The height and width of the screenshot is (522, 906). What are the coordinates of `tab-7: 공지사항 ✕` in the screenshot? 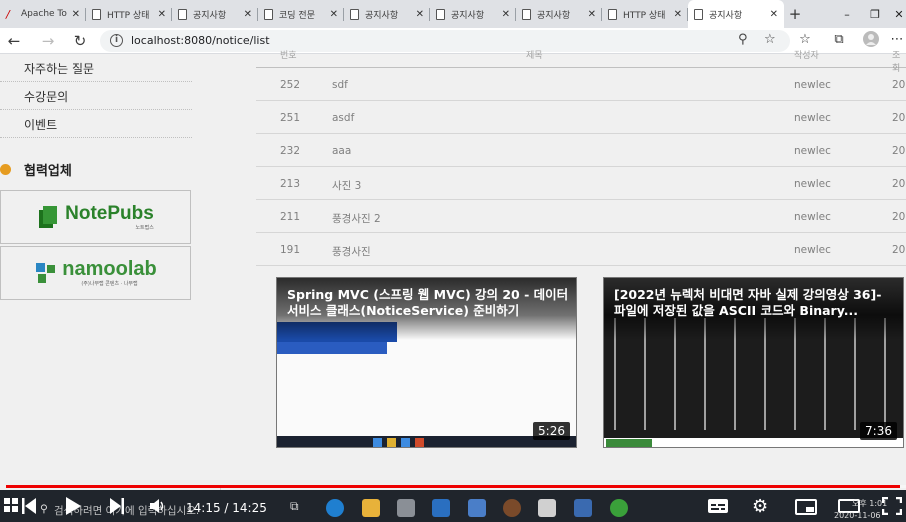 It's located at (559, 14).